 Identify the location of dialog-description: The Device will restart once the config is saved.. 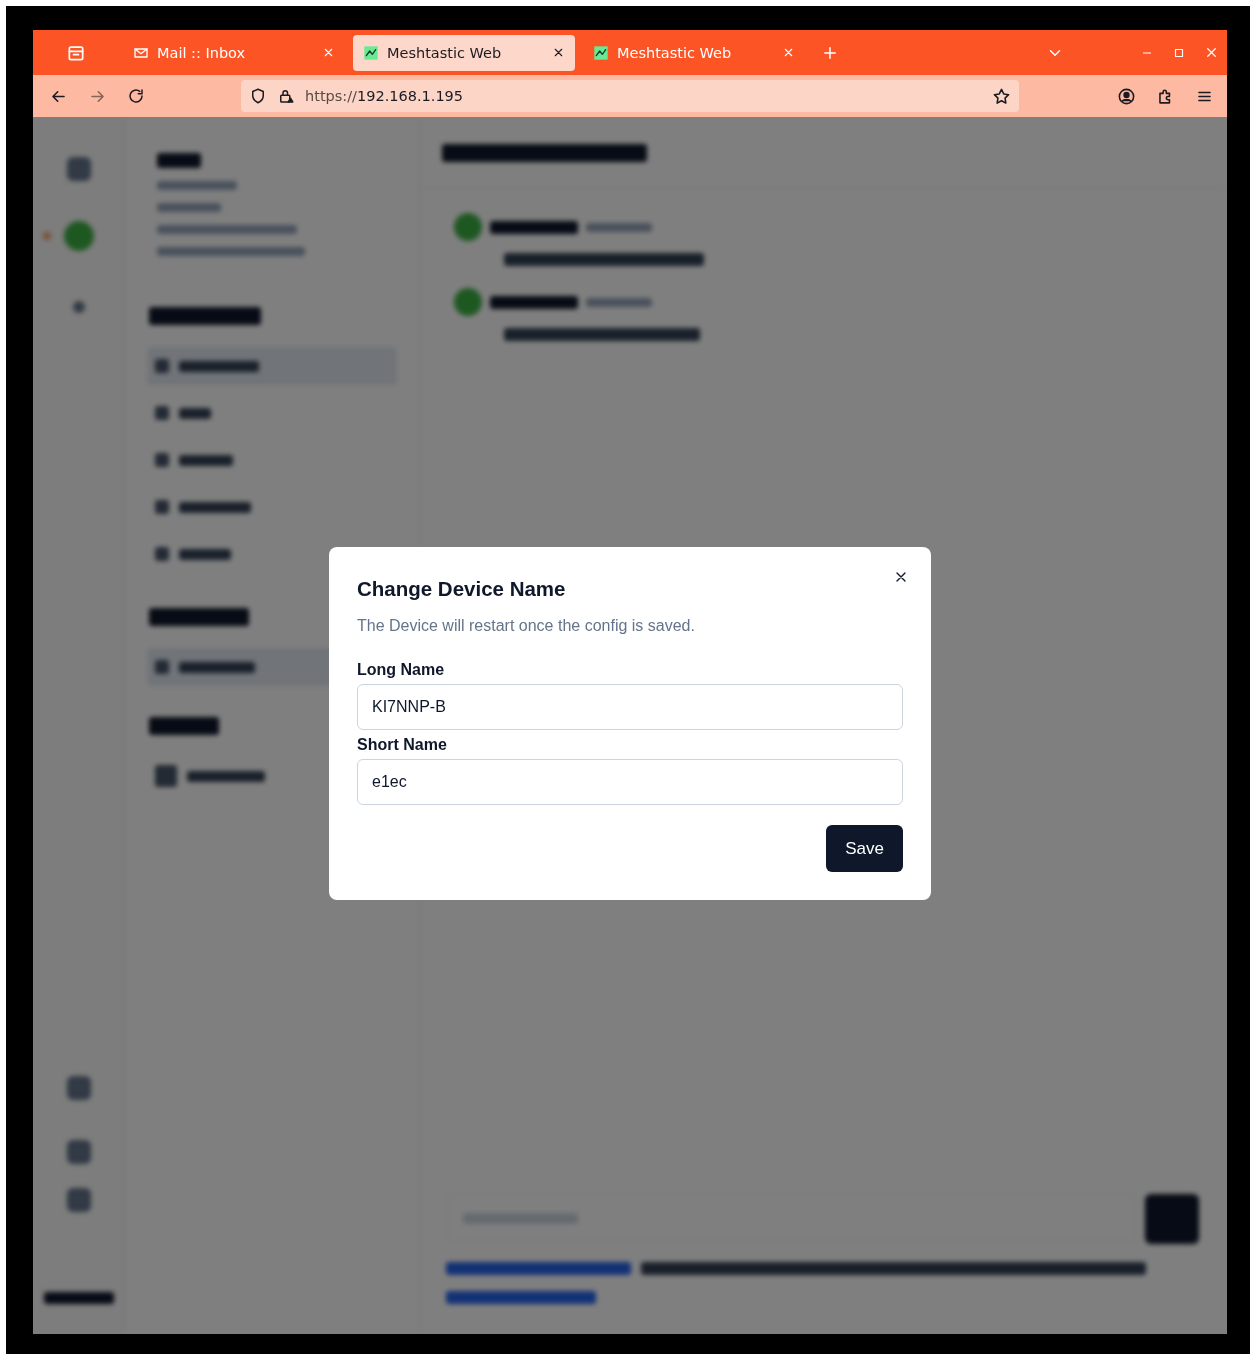
(526, 626).